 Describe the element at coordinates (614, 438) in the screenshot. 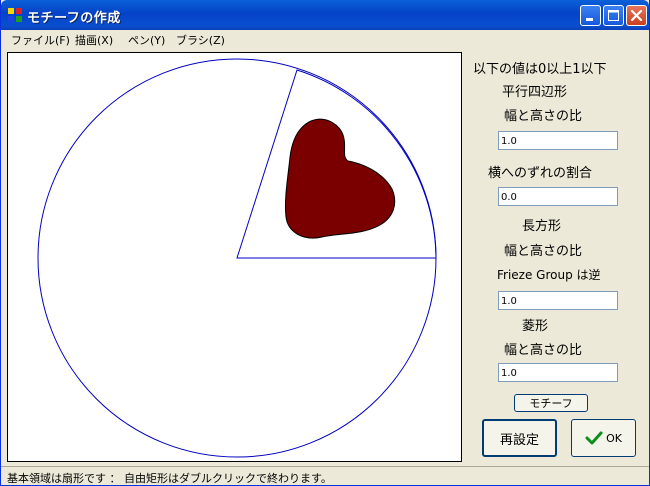

I see `ok-button-label: OK` at that location.